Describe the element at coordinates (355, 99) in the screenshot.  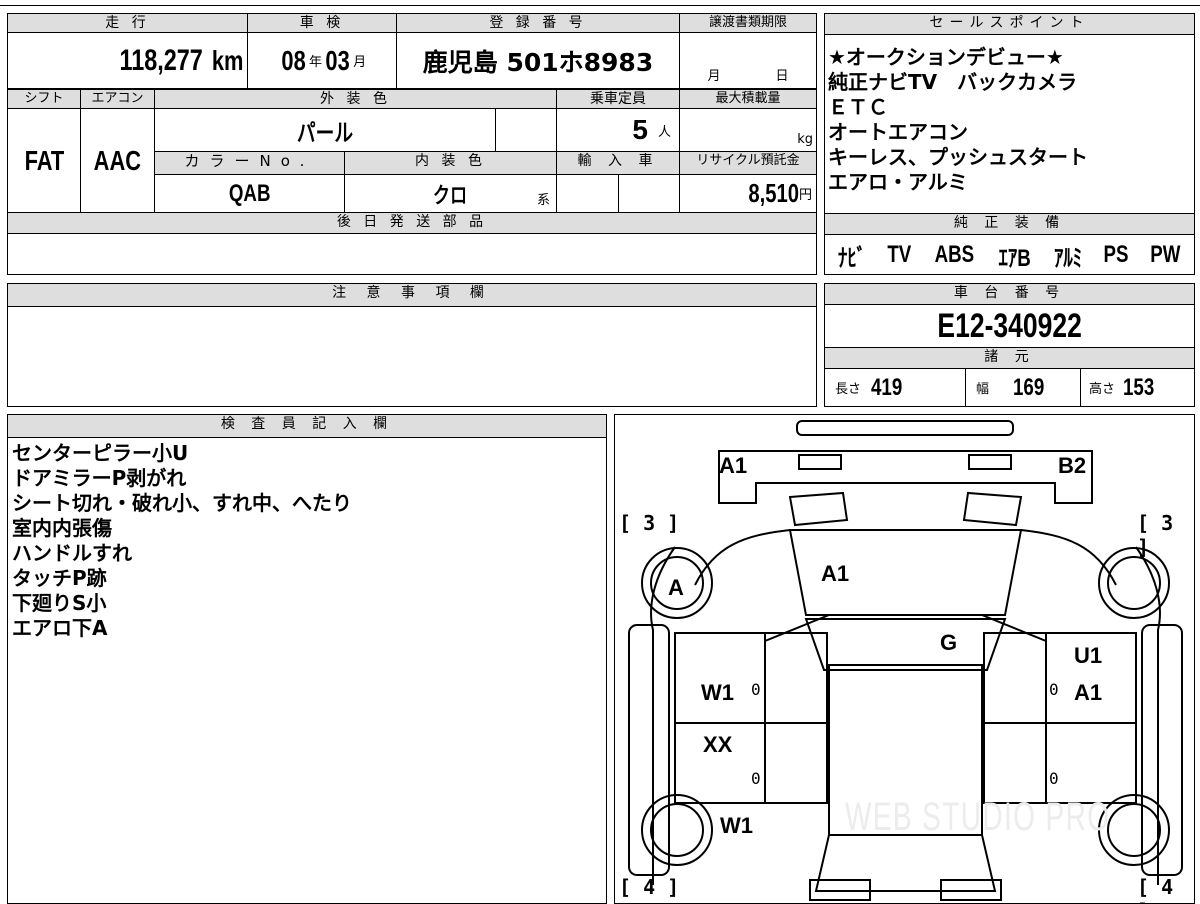
I see `exterior-color-label: 外 装 色` at that location.